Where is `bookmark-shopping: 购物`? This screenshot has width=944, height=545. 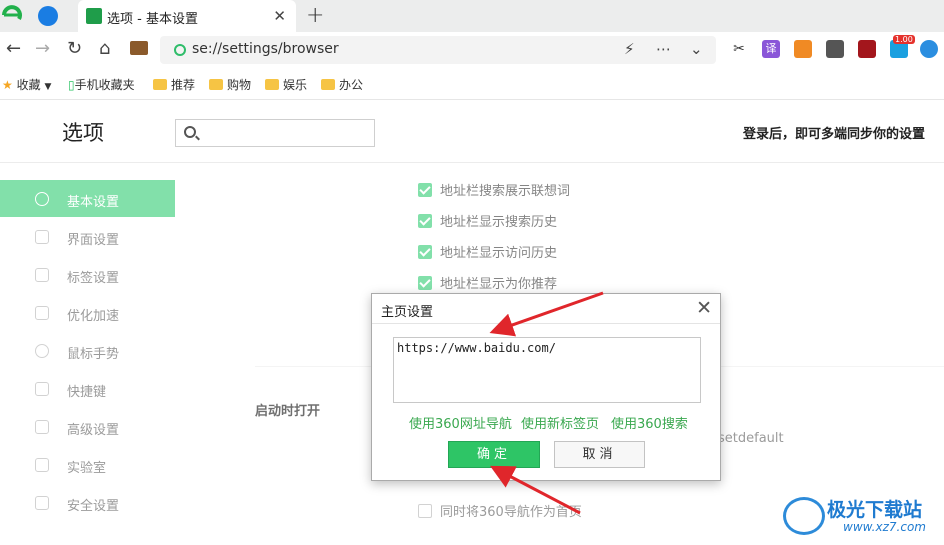
bookmark-shopping: 购物 is located at coordinates (230, 84).